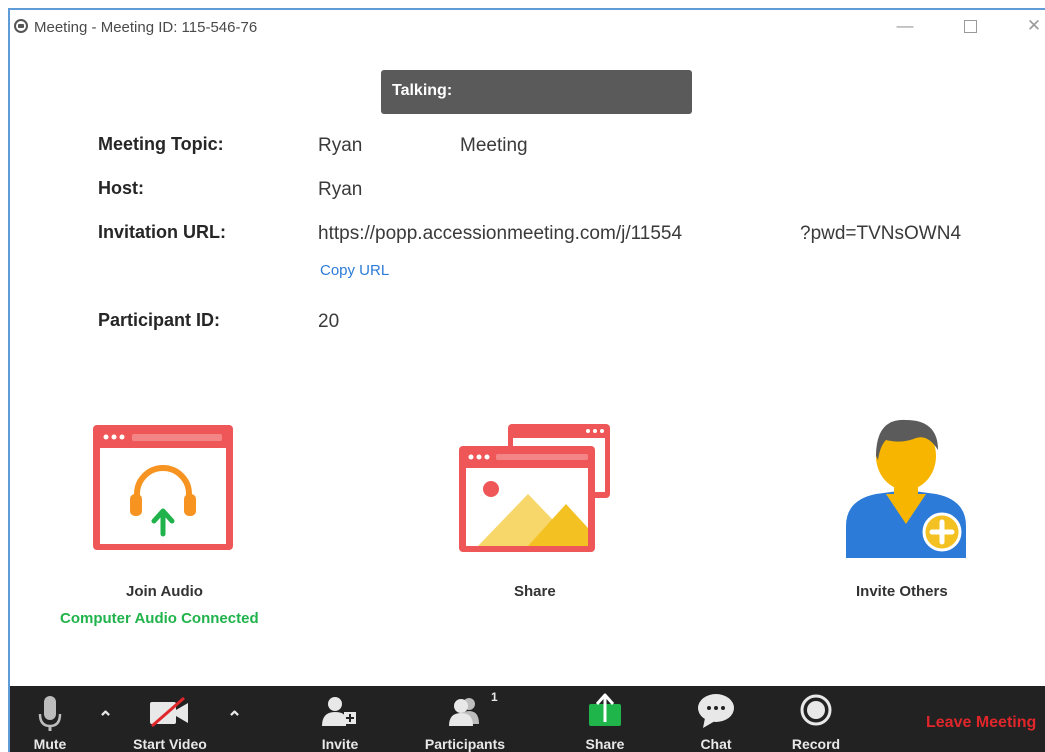 Image resolution: width=1045 pixels, height=752 pixels. Describe the element at coordinates (21, 26) in the screenshot. I see `app-logo-icon` at that location.